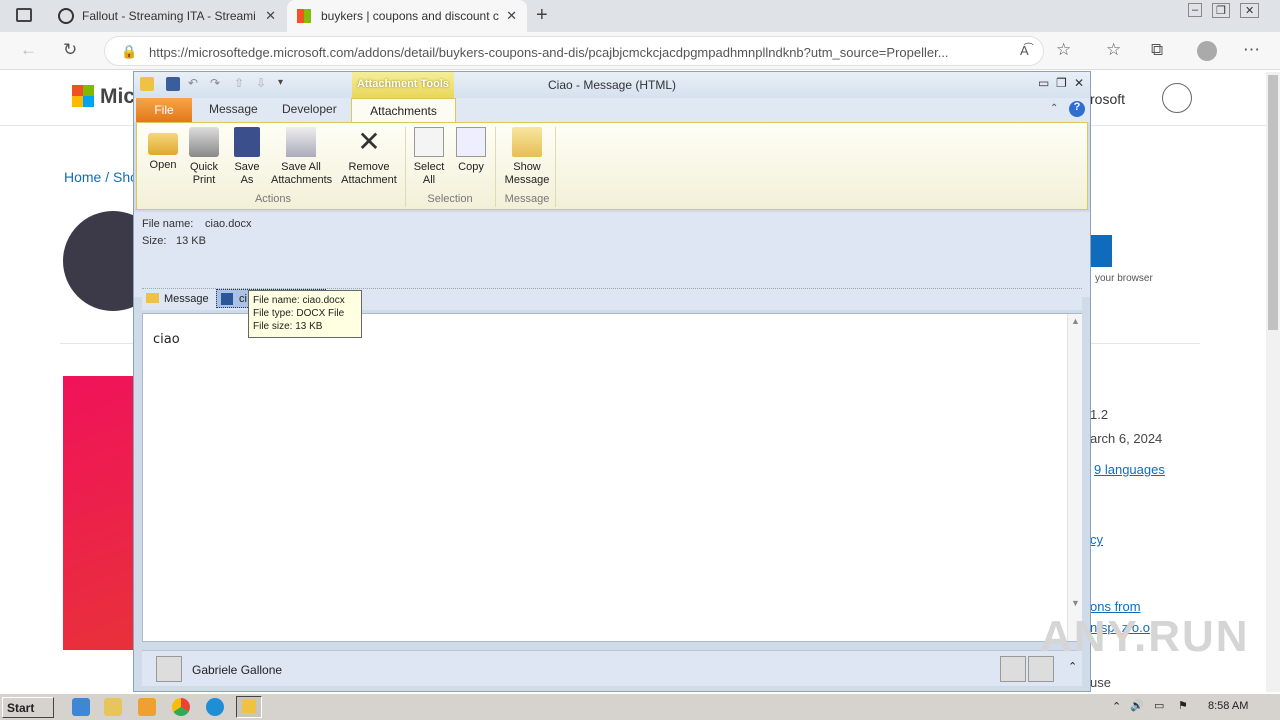  Describe the element at coordinates (163, 149) in the screenshot. I see `open-button: Open` at that location.